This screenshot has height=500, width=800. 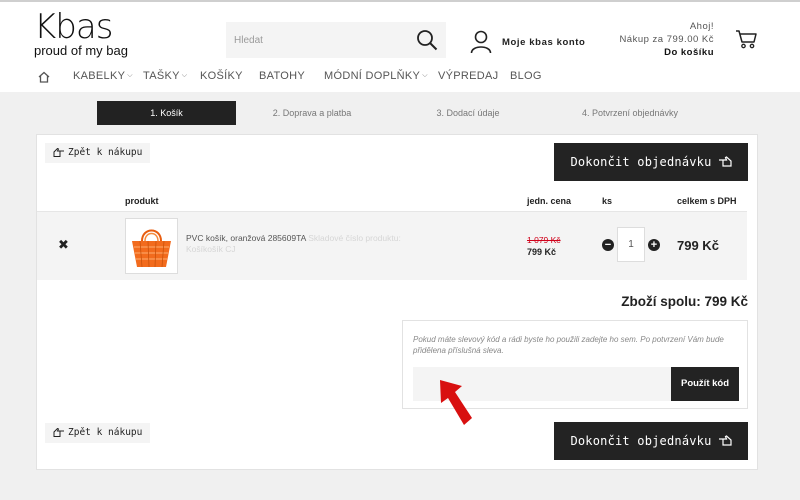 I want to click on finish-order-button-bottom: Dokončit objednávku, so click(x=651, y=441).